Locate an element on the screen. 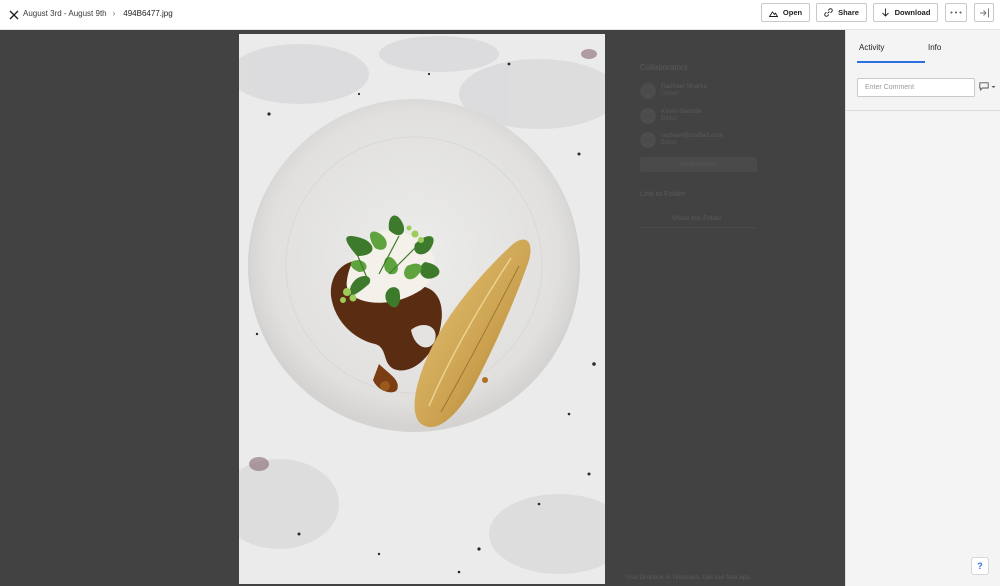 The image size is (1000, 586). panel-tabs: Activity Info is located at coordinates (923, 70).